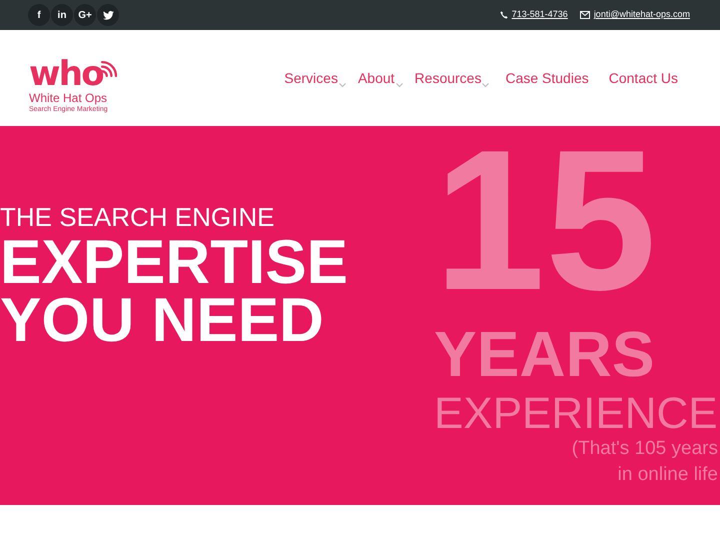 The width and height of the screenshot is (720, 540). What do you see at coordinates (642, 15) in the screenshot?
I see `email-link: jonti@whitehat-ops.com` at bounding box center [642, 15].